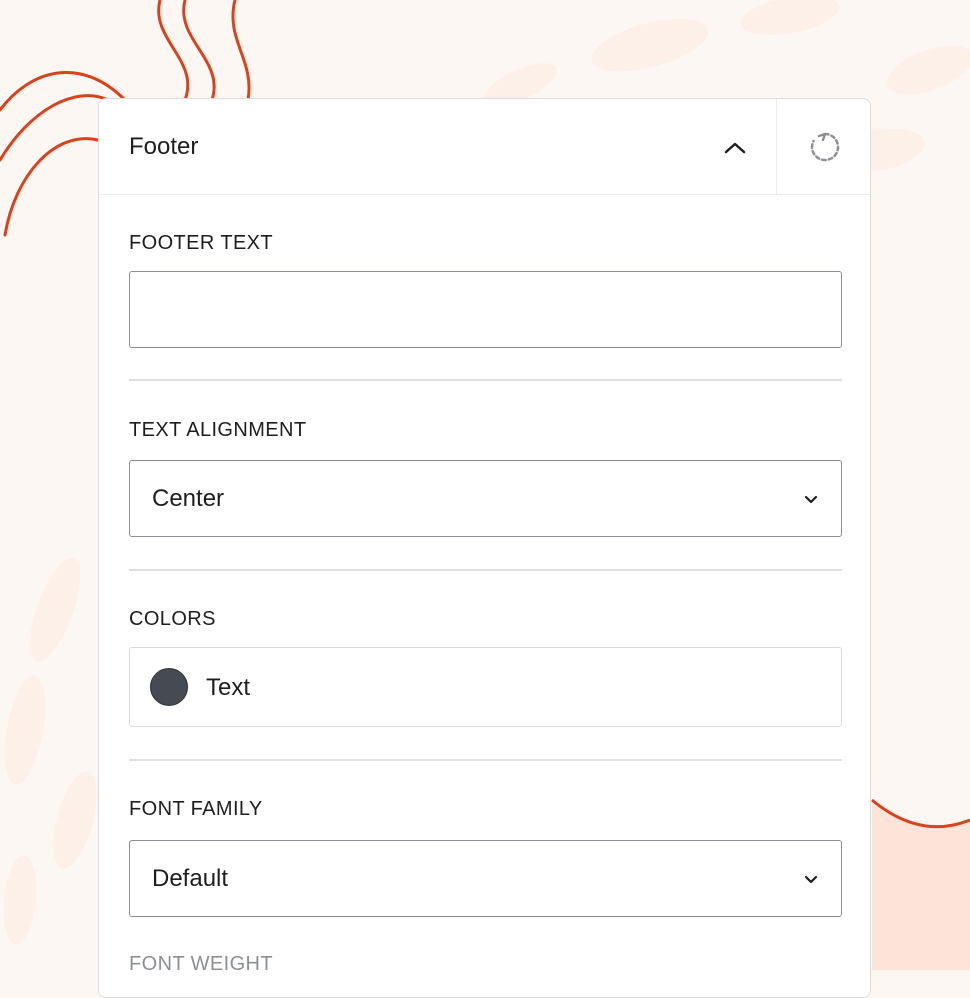  I want to click on panel-title: Footer, so click(164, 146).